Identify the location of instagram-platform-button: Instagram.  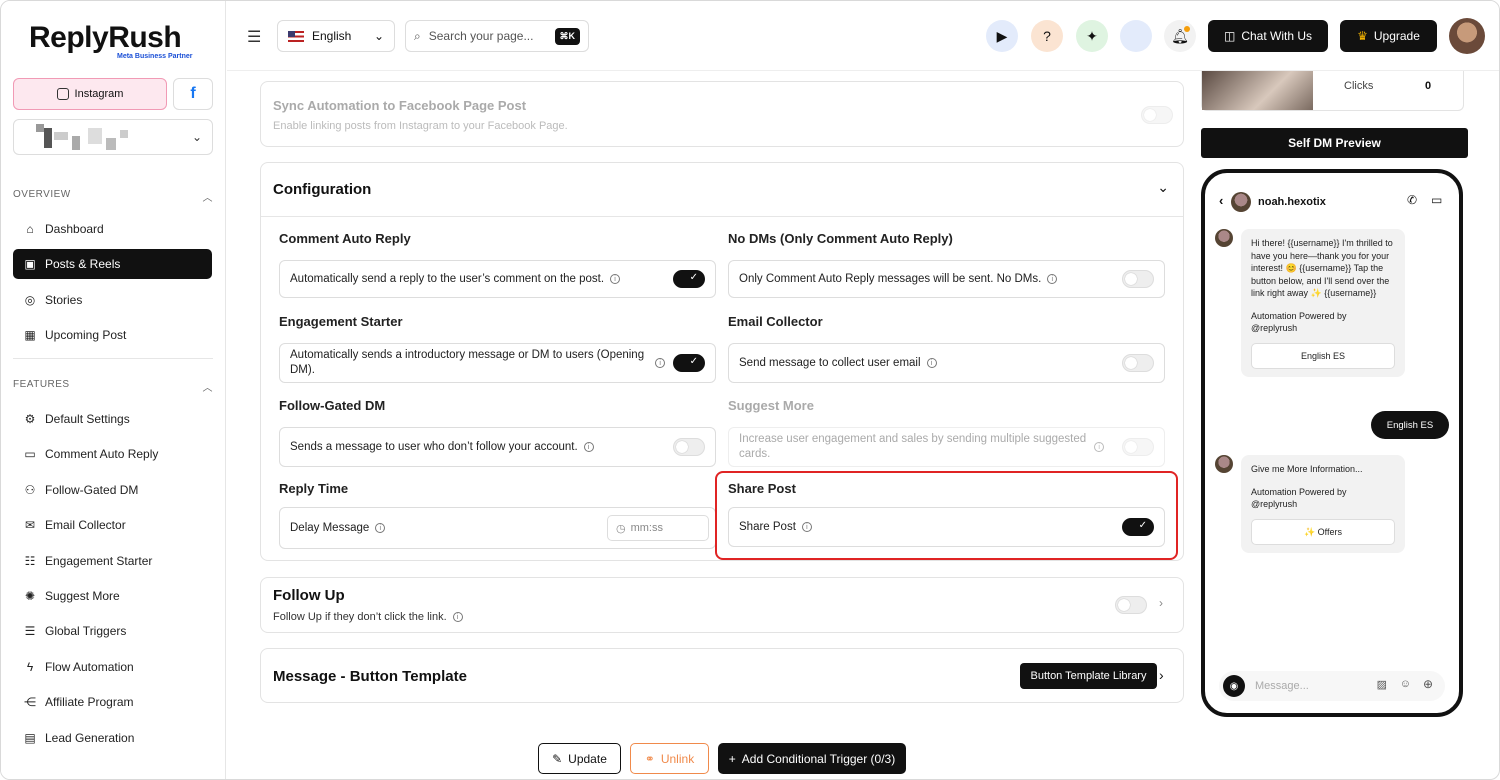
(90, 94).